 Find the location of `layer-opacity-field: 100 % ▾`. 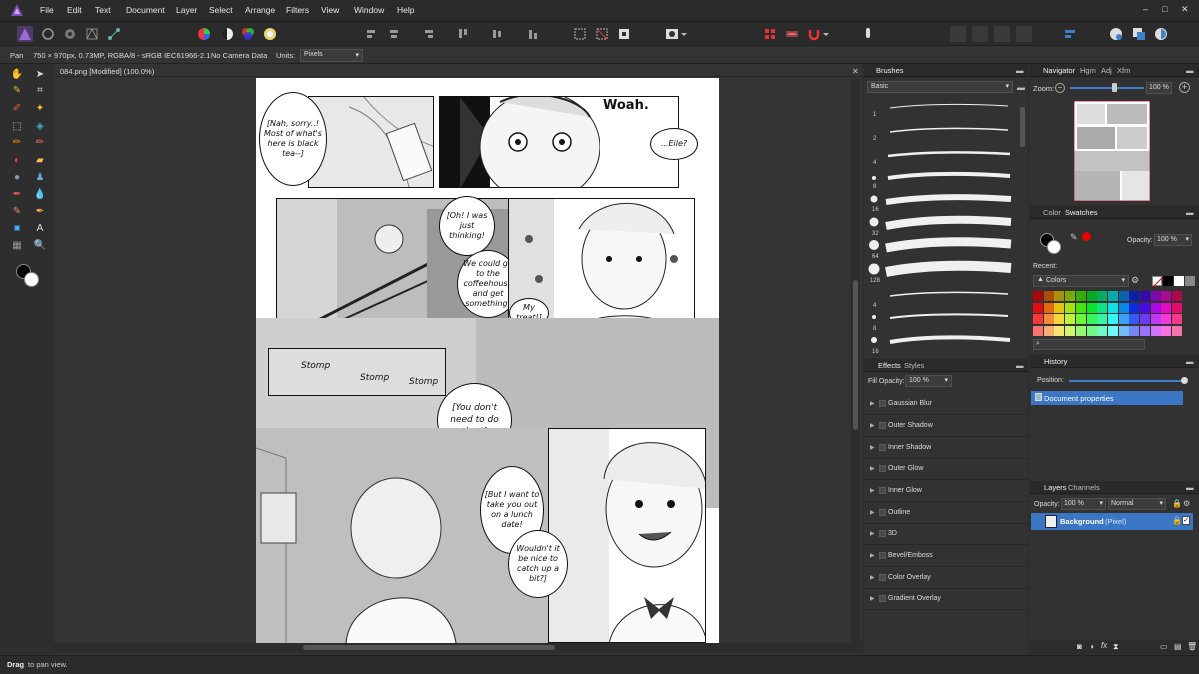

layer-opacity-field: 100 % ▾ is located at coordinates (1083, 504).